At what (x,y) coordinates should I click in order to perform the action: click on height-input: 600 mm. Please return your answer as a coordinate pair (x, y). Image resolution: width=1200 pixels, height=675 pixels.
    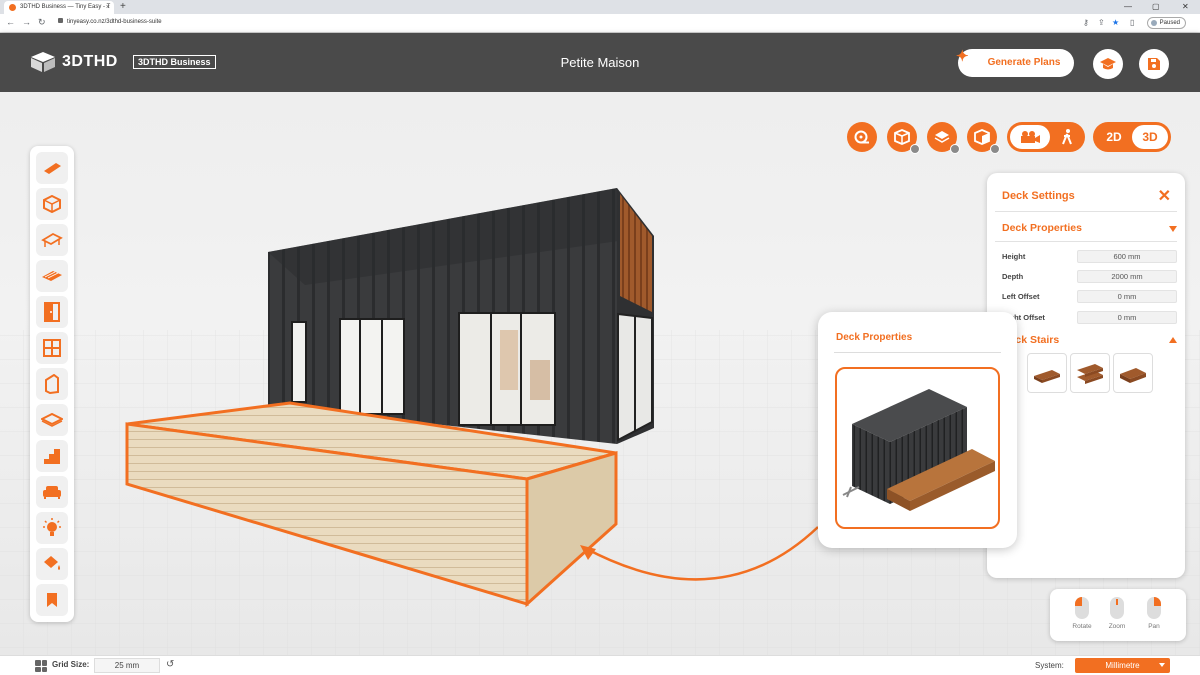
    Looking at the image, I should click on (1127, 256).